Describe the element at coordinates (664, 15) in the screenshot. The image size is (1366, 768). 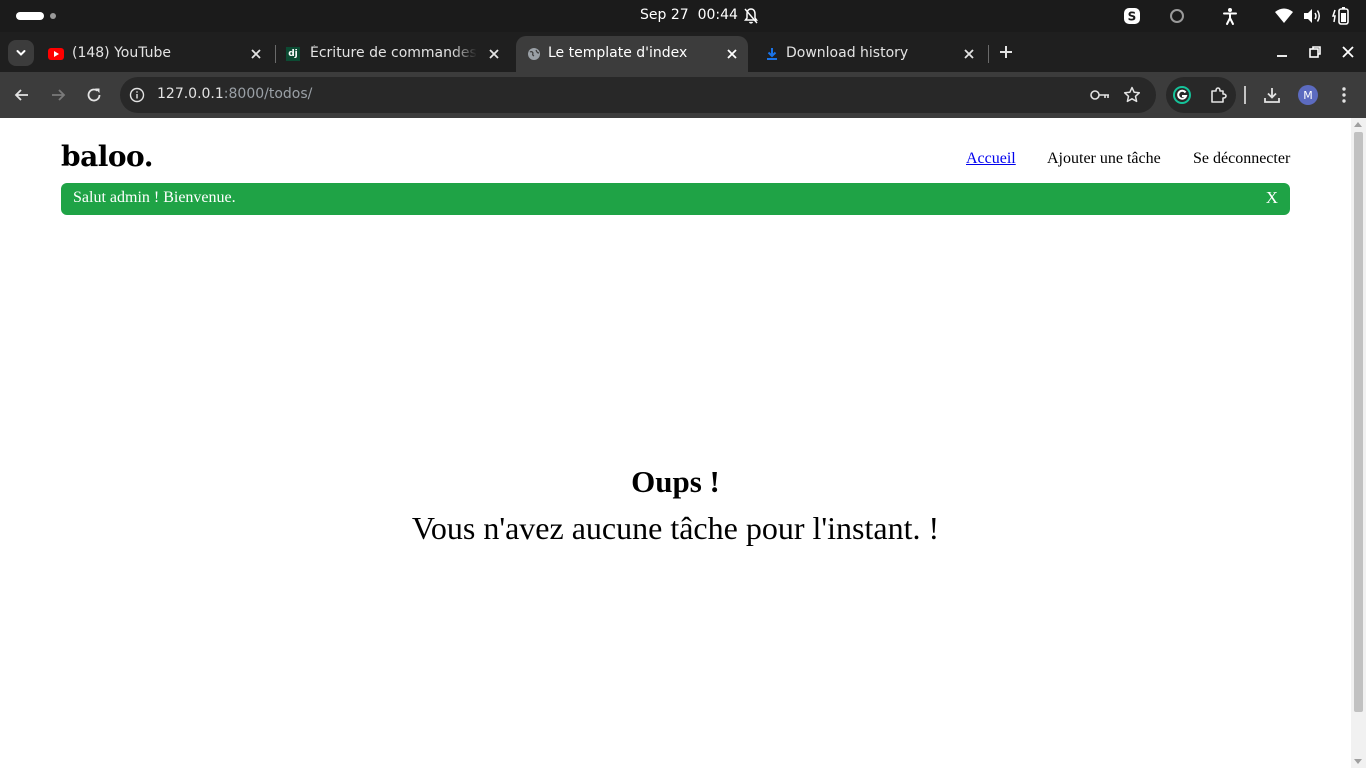
I see `system-date: Sep 27` at that location.